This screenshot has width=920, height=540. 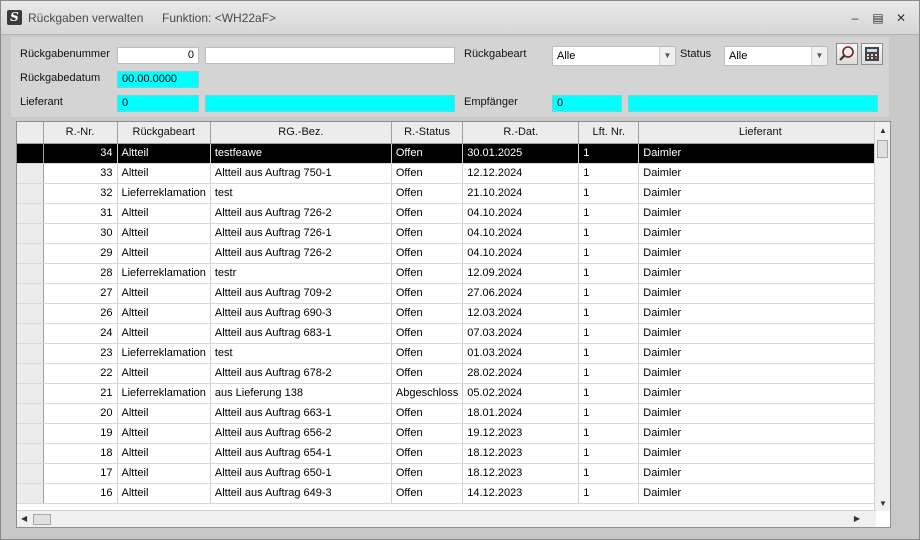 What do you see at coordinates (158, 103) in the screenshot?
I see `lieferant-input: 0` at bounding box center [158, 103].